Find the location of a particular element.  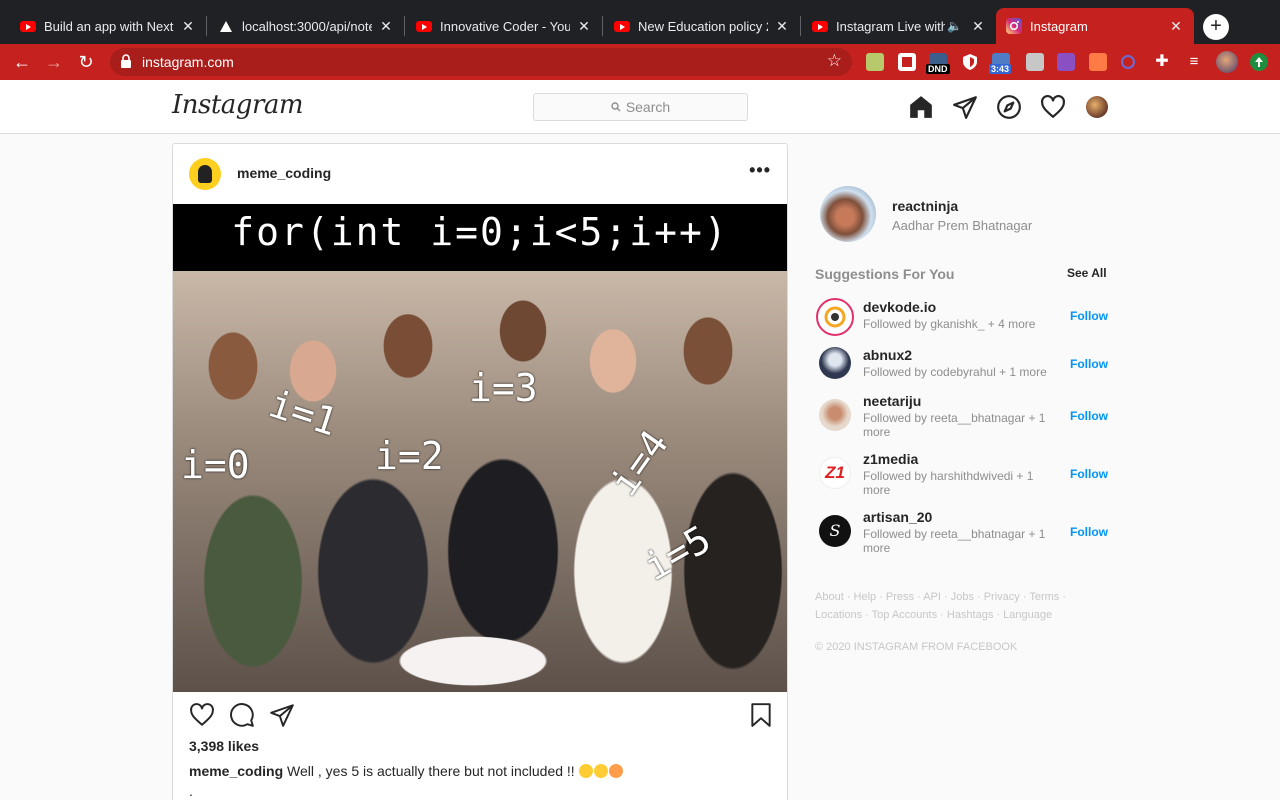

activity-heart-icon is located at coordinates (1053, 107).